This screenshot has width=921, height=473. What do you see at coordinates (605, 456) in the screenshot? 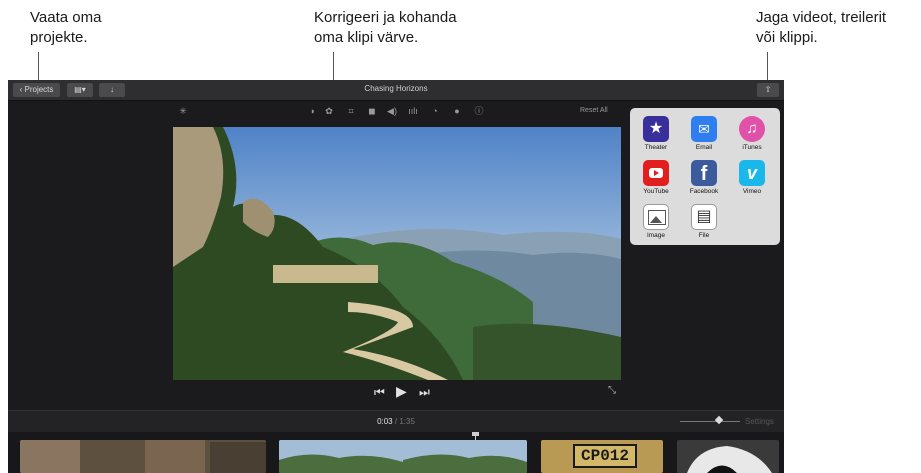
I see `plate-text: CP012` at bounding box center [605, 456].